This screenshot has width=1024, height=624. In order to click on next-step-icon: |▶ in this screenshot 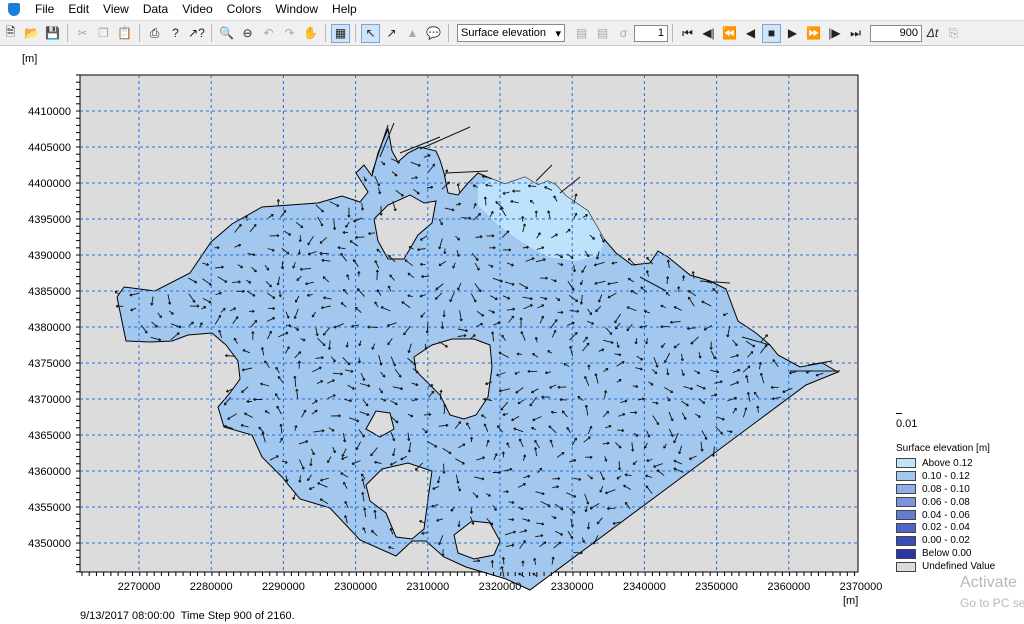, I will do `click(834, 33)`.